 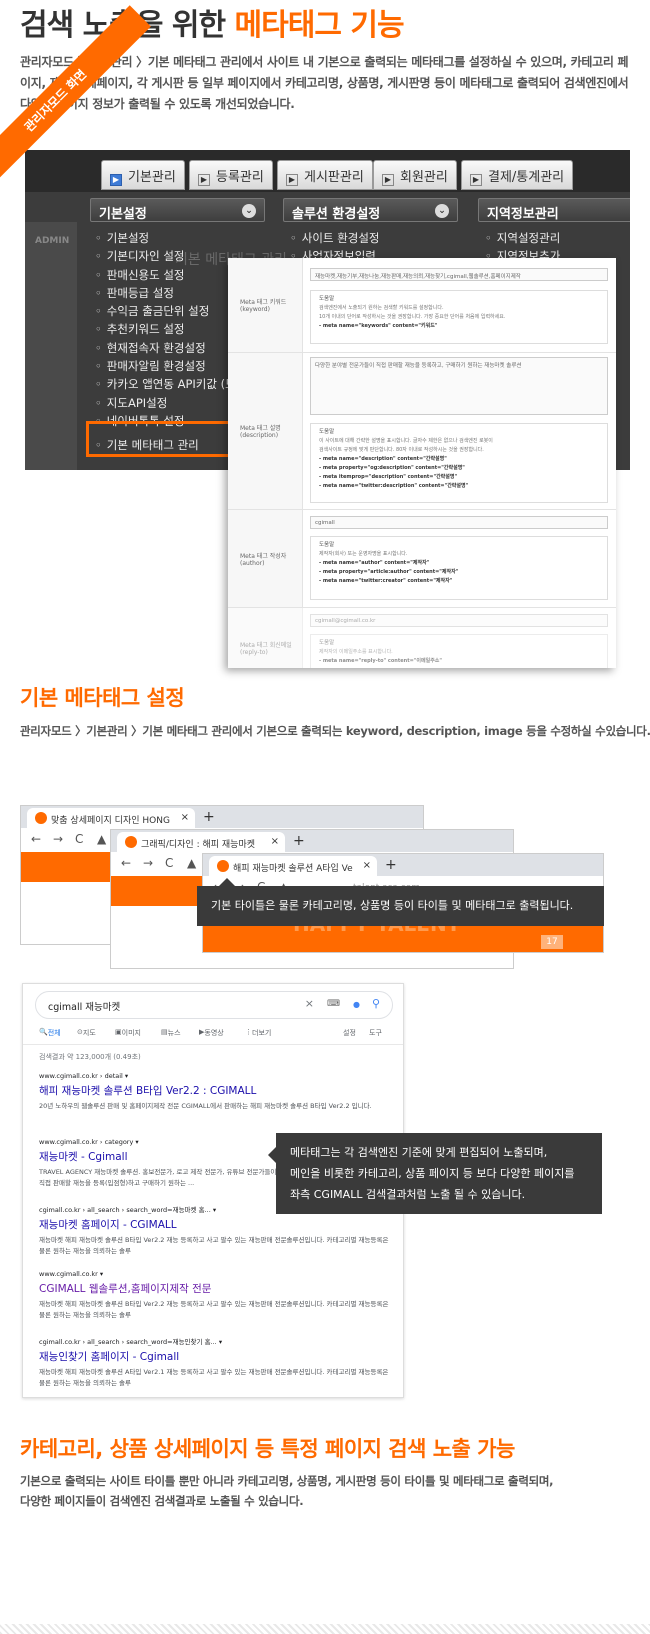 What do you see at coordinates (170, 293) in the screenshot?
I see `menu-item: 판매등급 설정` at bounding box center [170, 293].